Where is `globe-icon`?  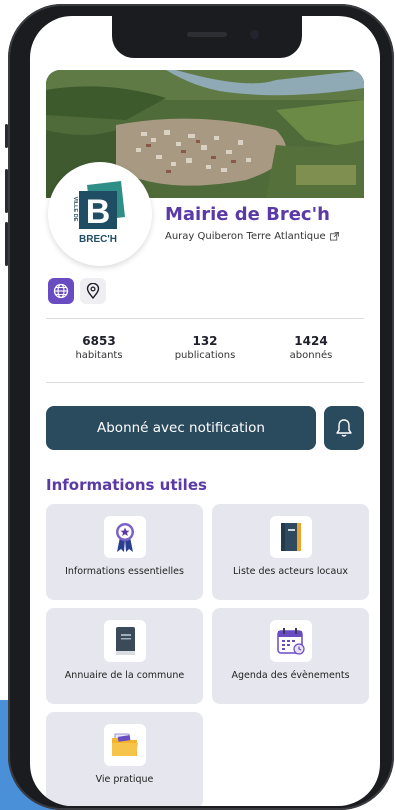
globe-icon is located at coordinates (61, 291).